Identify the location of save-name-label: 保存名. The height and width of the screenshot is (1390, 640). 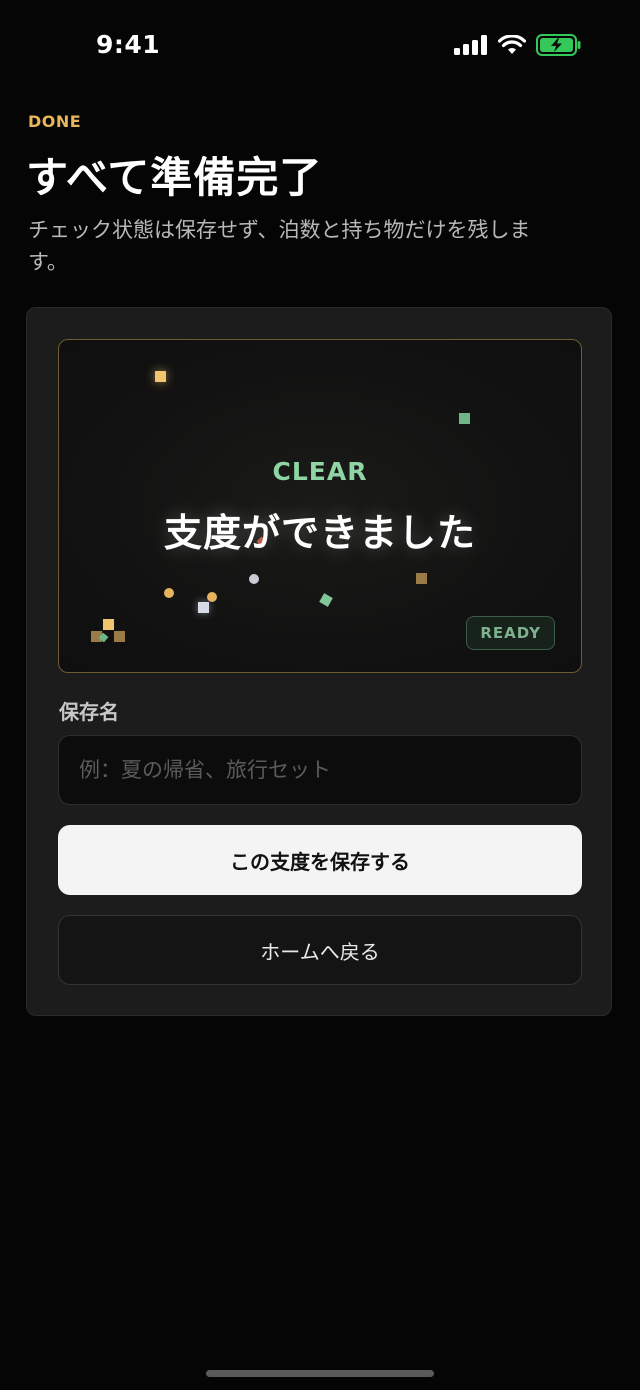
(89, 712).